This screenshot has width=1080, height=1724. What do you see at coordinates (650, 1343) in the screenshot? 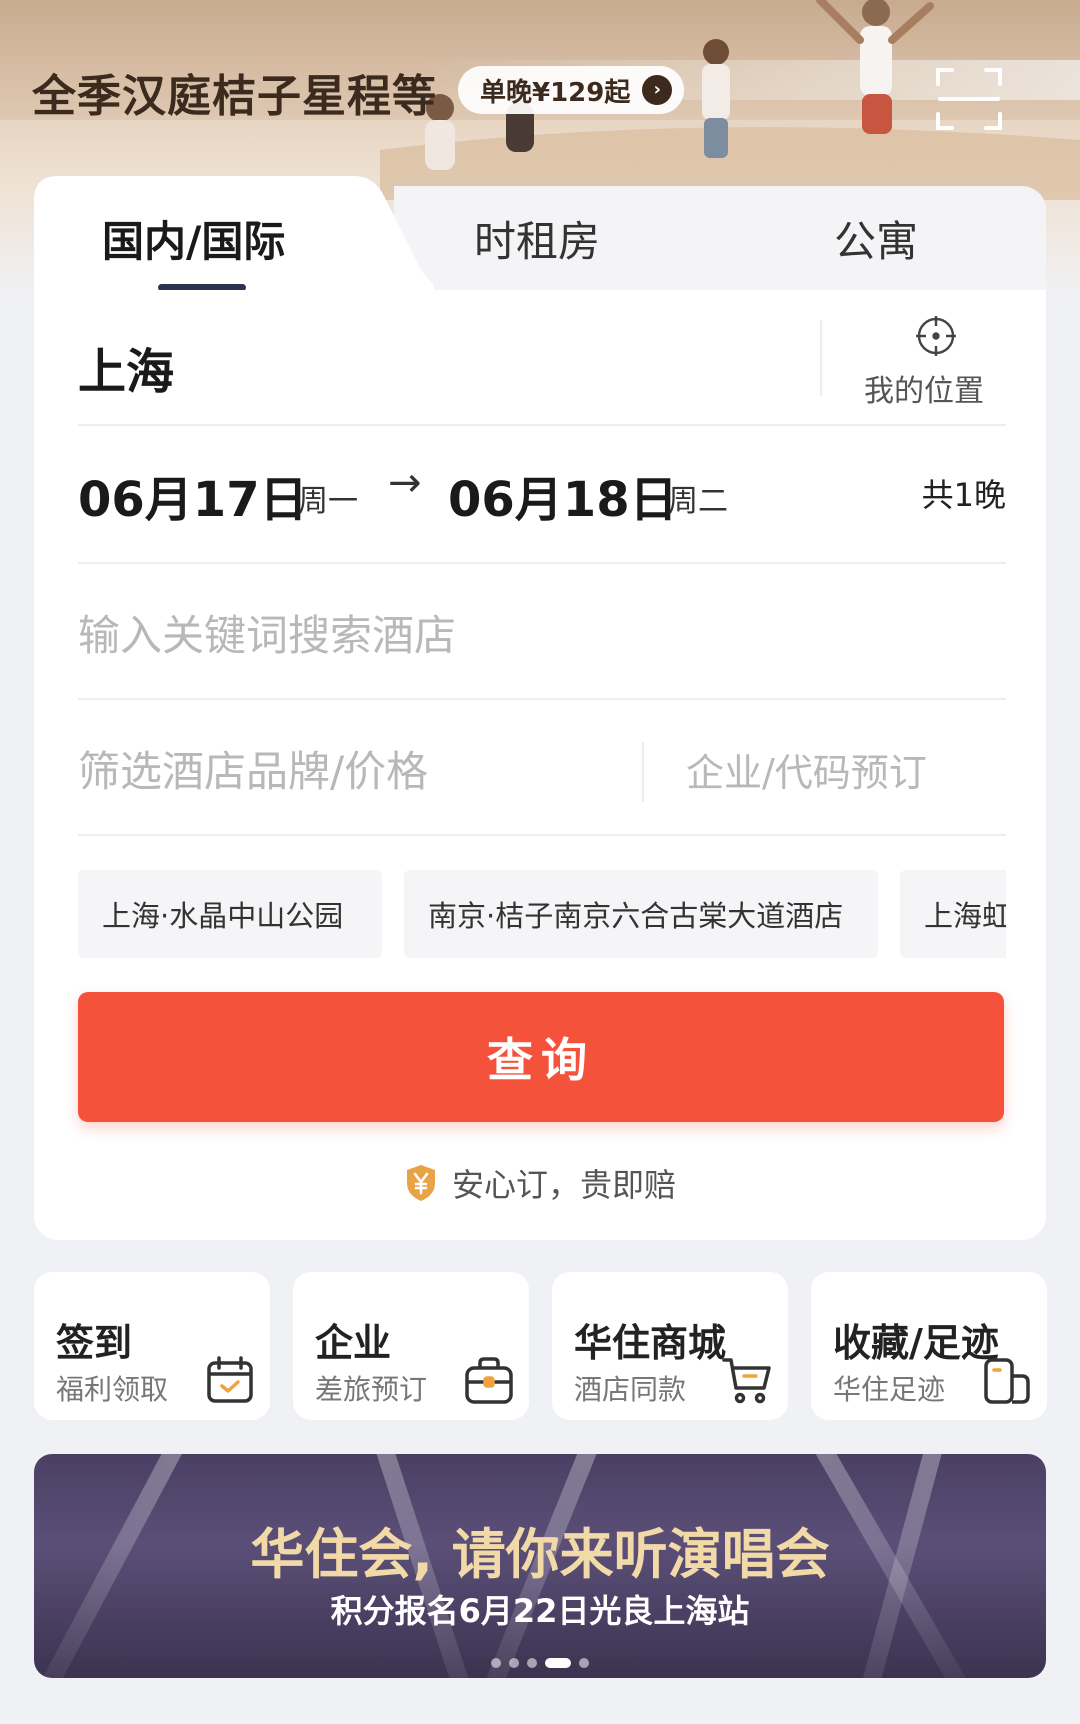
I see `quick-entry-title: 华住商城` at bounding box center [650, 1343].